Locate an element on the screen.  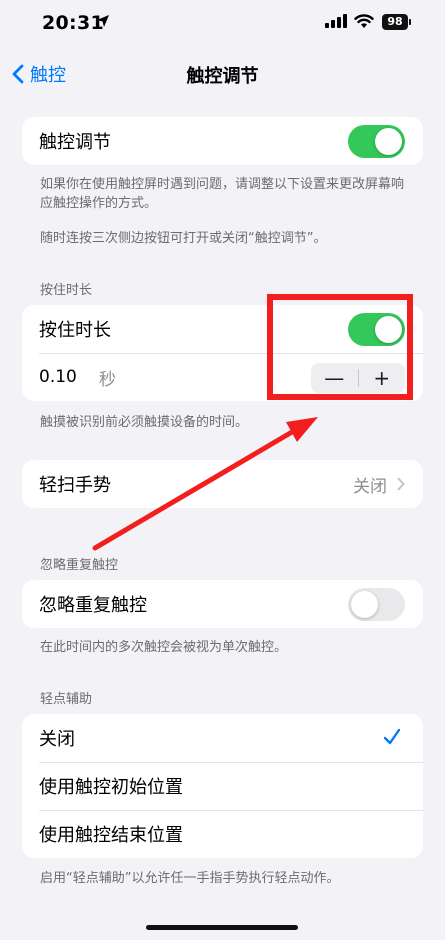
tap-assistance-header: 轻点辅助 is located at coordinates (66, 699).